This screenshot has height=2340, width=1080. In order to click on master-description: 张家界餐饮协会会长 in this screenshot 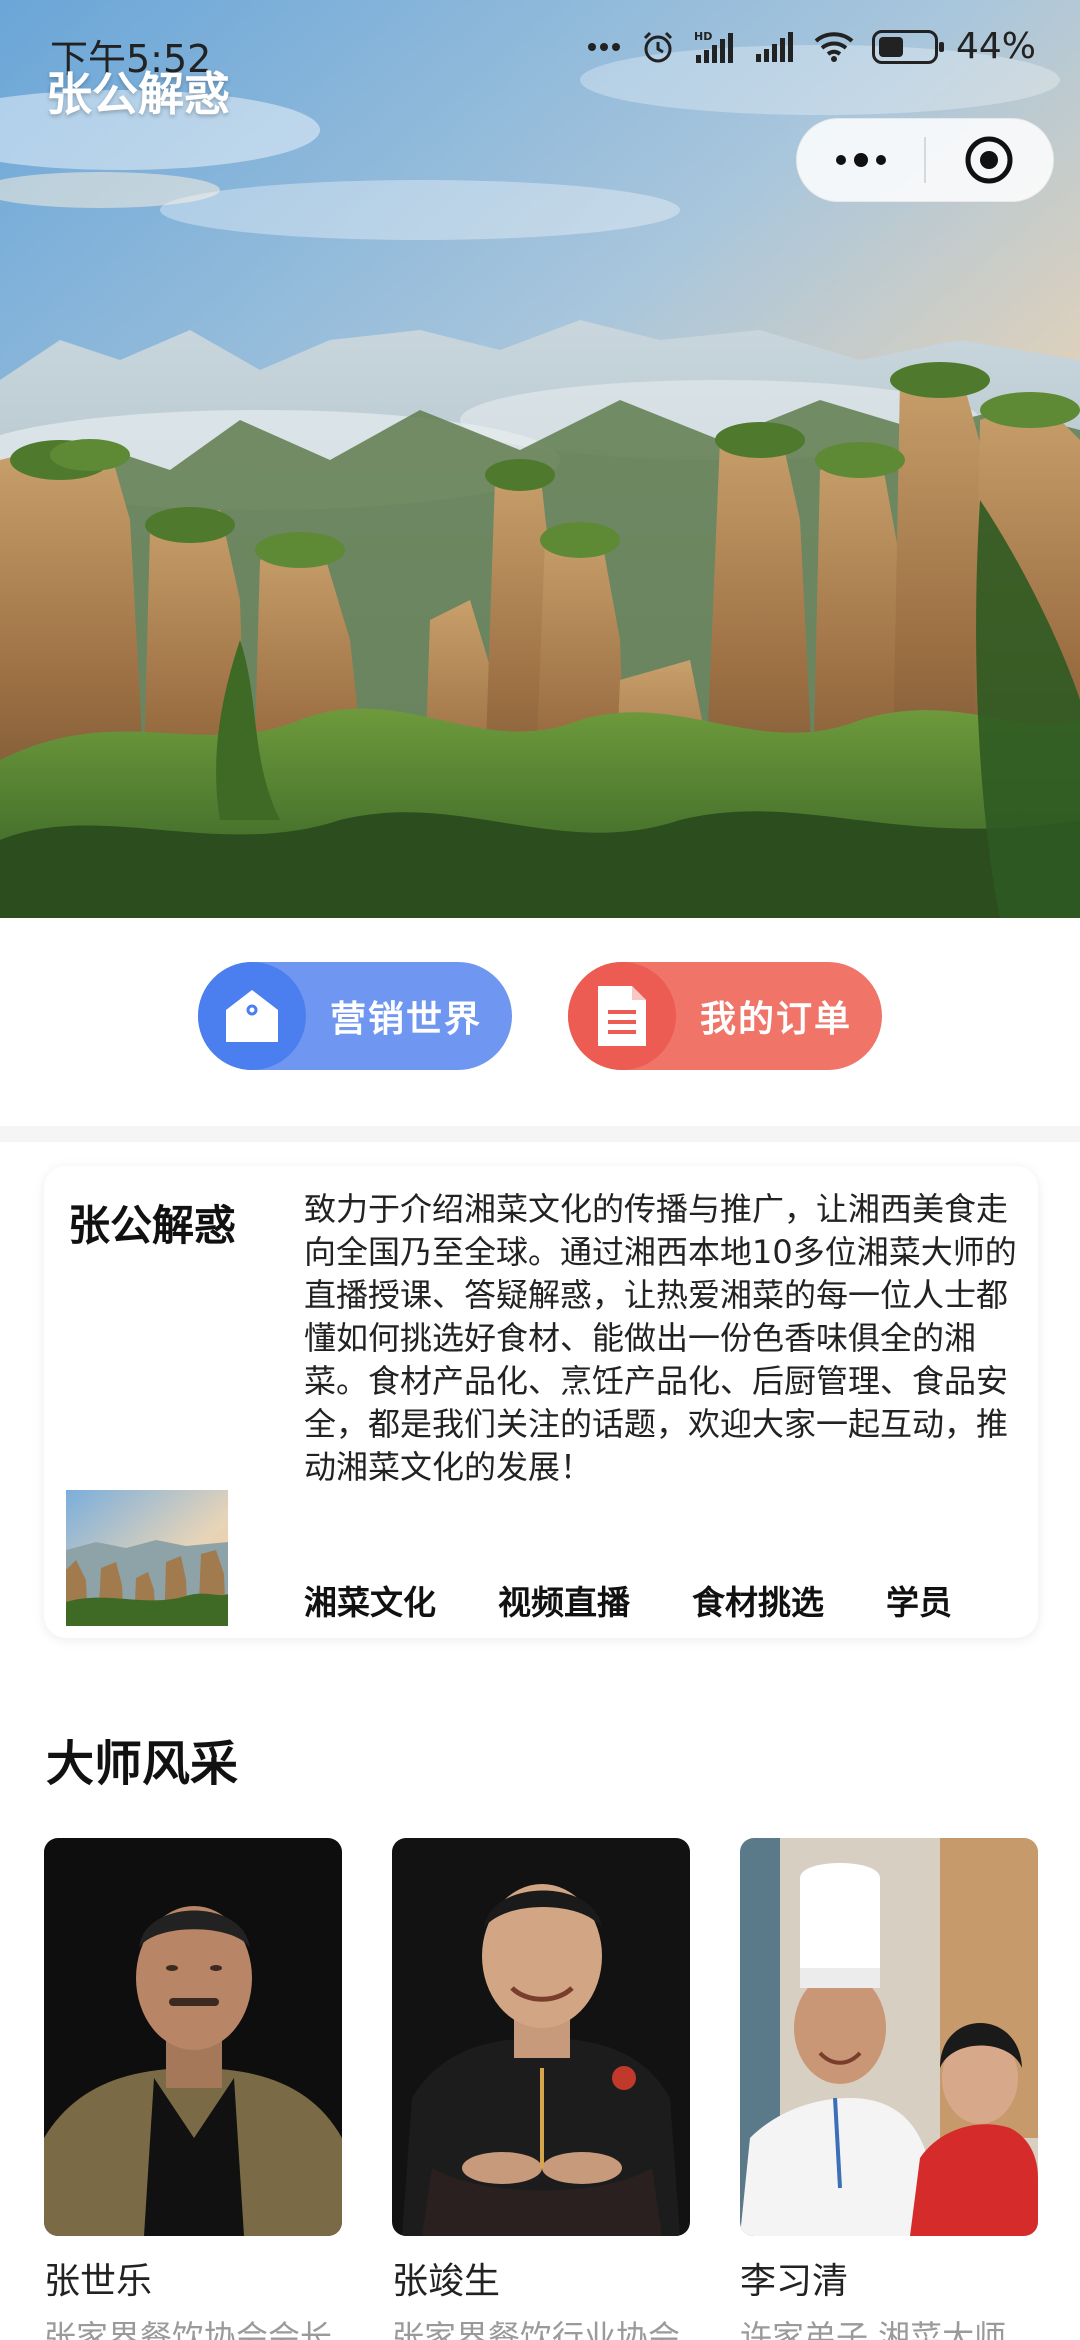, I will do `click(188, 2329)`.